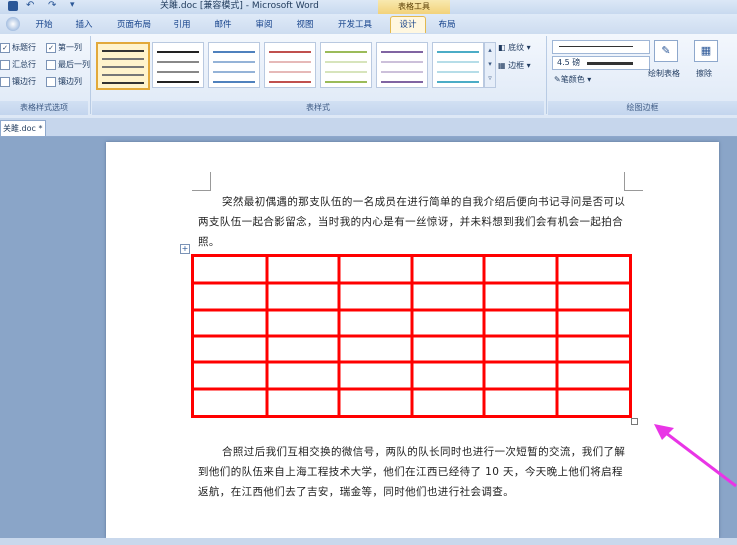  Describe the element at coordinates (13, 6) in the screenshot. I see `word-app-icon` at that location.